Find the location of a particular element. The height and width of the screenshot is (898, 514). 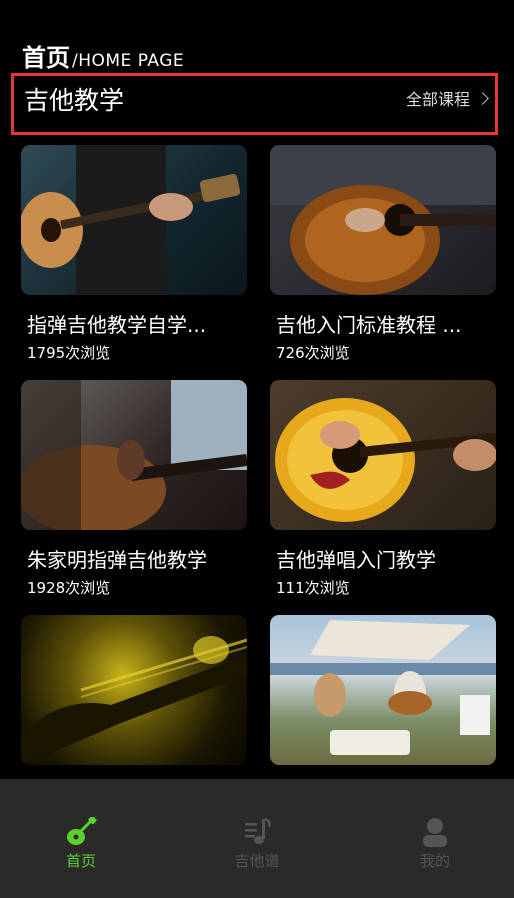

course-card: 指弹吉他教学自学... 1795次浏览 is located at coordinates (134, 253).